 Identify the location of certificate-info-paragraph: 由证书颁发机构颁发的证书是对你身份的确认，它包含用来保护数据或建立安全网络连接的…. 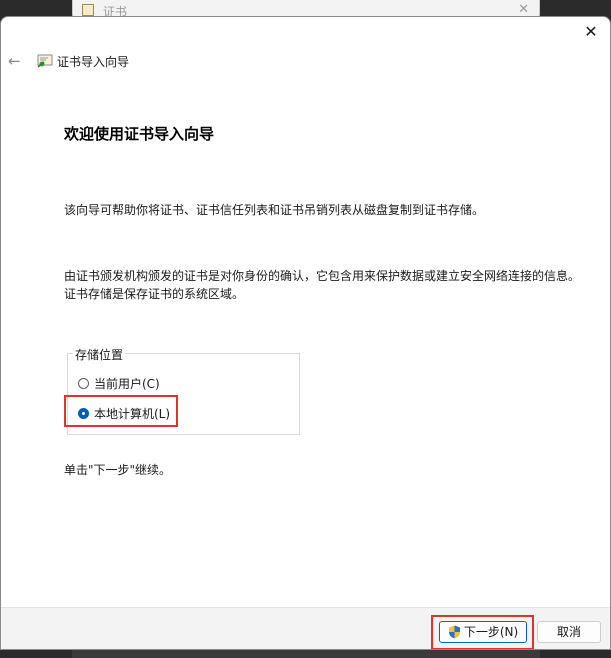
(322, 285).